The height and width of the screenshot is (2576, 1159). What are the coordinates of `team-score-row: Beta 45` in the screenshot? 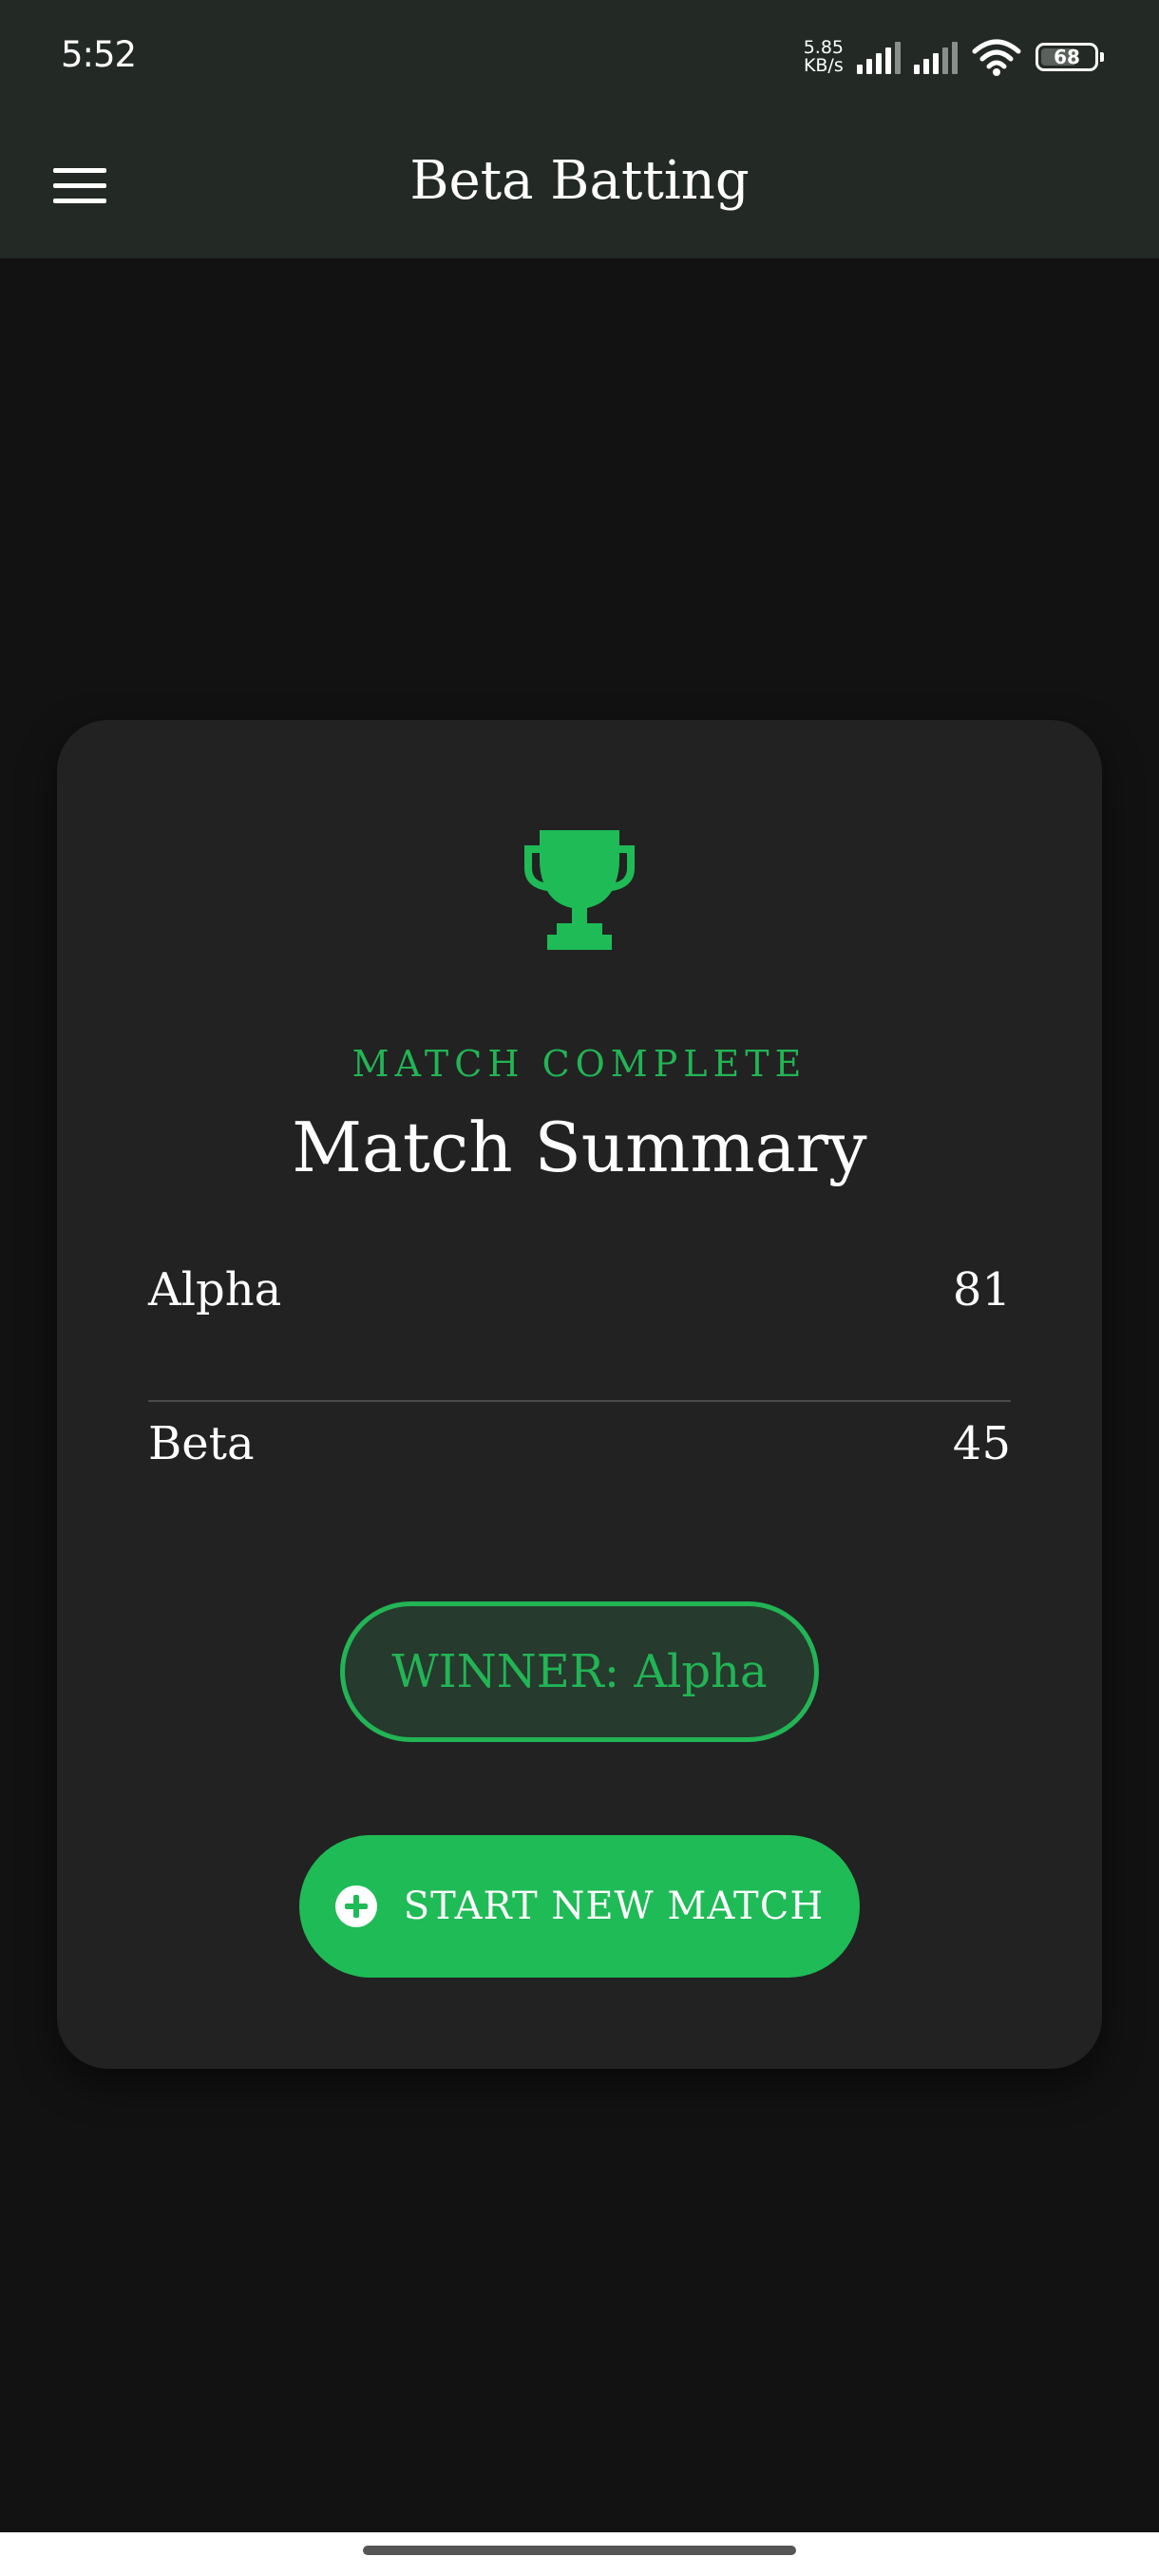 It's located at (579, 1443).